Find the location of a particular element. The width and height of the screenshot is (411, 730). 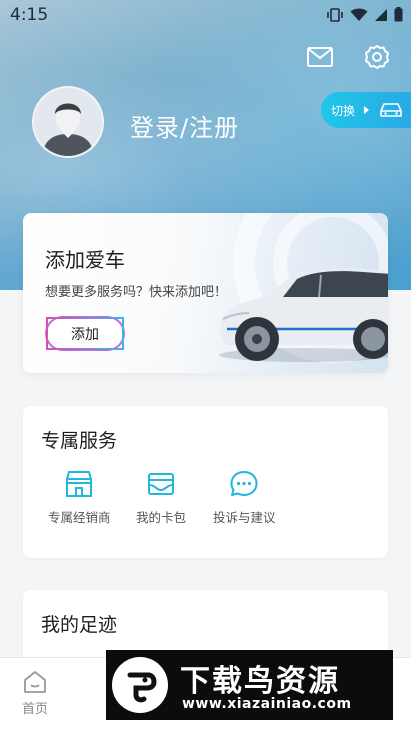

footprint-title: 我的足迹 is located at coordinates (79, 625).